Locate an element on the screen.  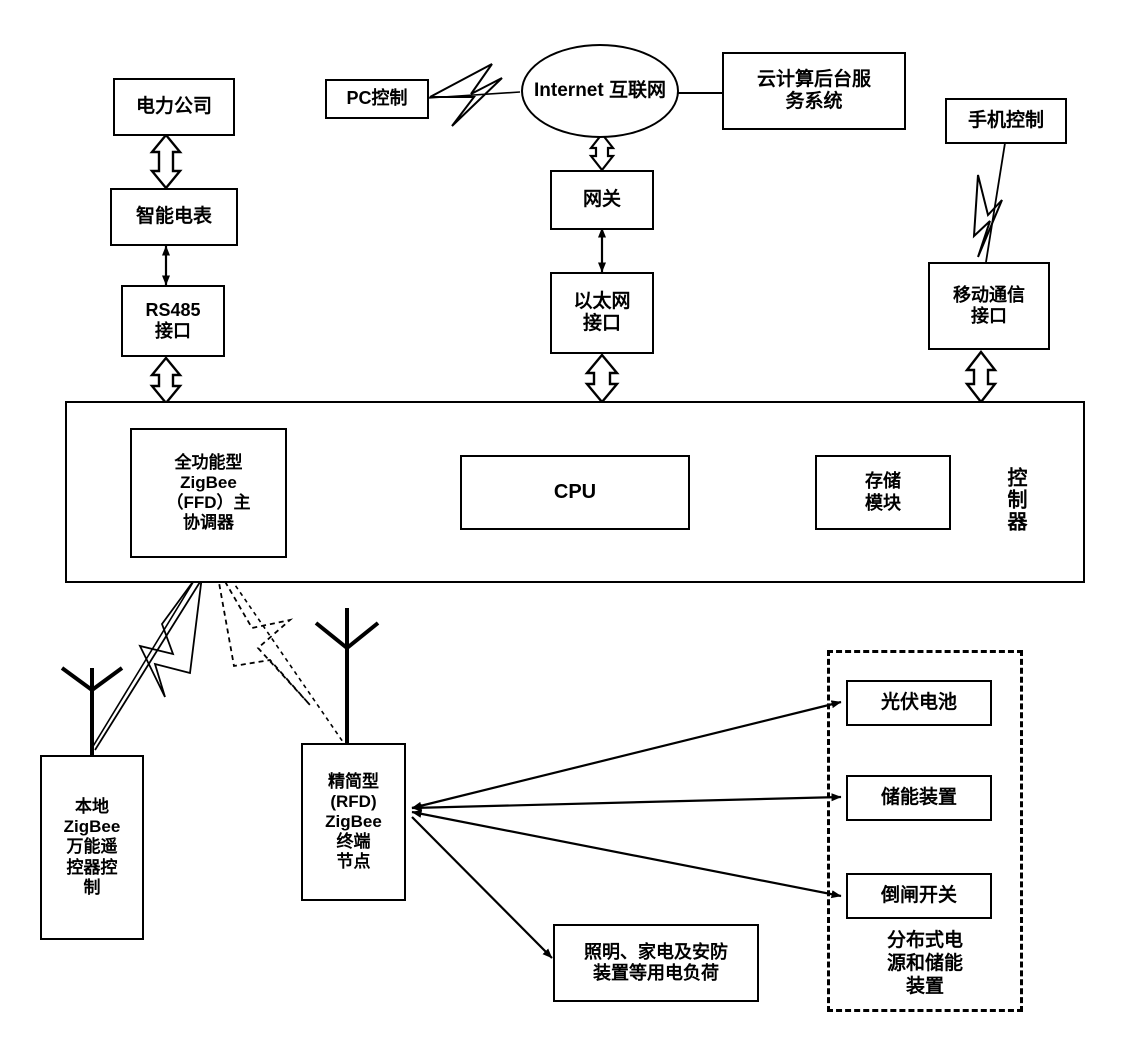
arrow-rfd-switch is located at coordinates (626, 854).